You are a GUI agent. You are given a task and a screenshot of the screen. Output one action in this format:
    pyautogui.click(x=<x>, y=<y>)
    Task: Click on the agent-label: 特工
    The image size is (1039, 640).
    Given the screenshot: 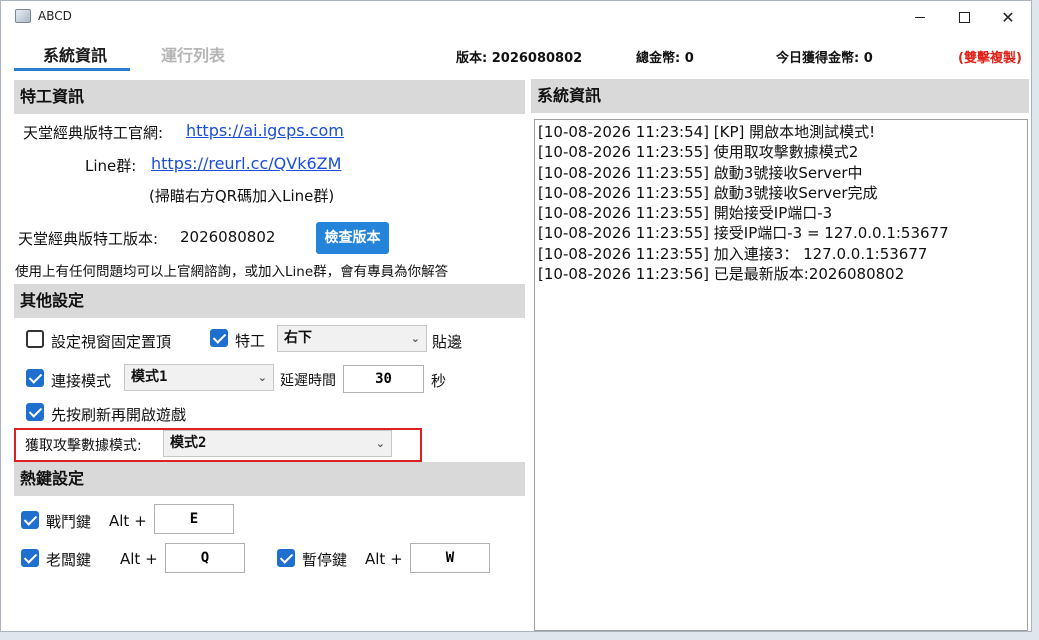 What is the action you would take?
    pyautogui.click(x=250, y=341)
    